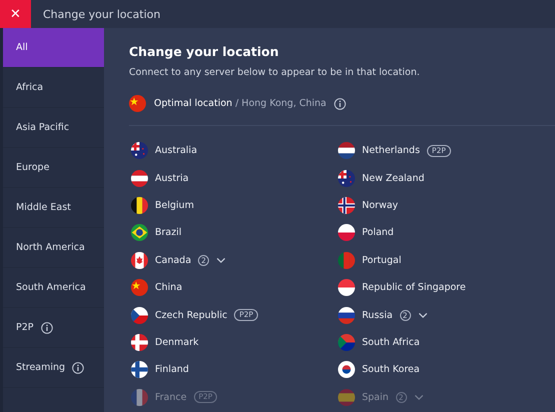 This screenshot has width=555, height=412. I want to click on optimal-location-link: Optimal location / Hong Kong, China, so click(240, 103).